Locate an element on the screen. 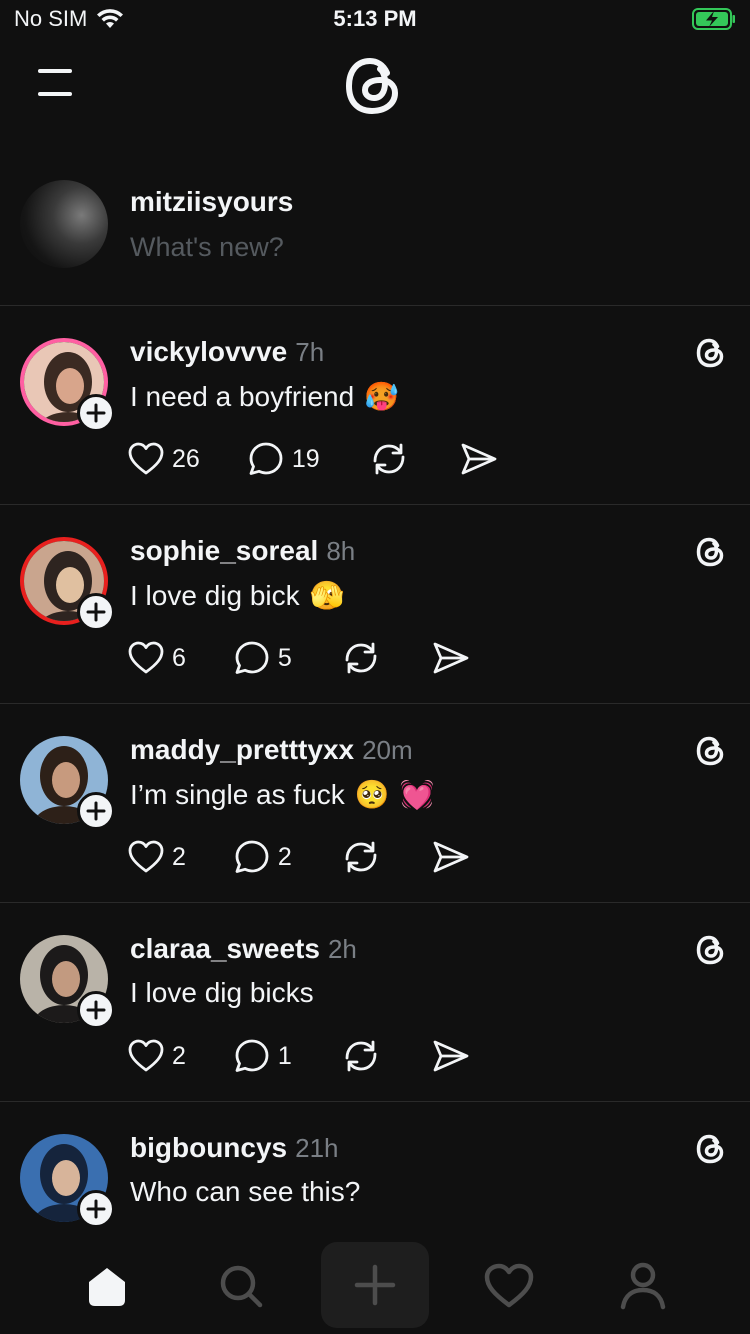  menu-button is located at coordinates (56, 83).